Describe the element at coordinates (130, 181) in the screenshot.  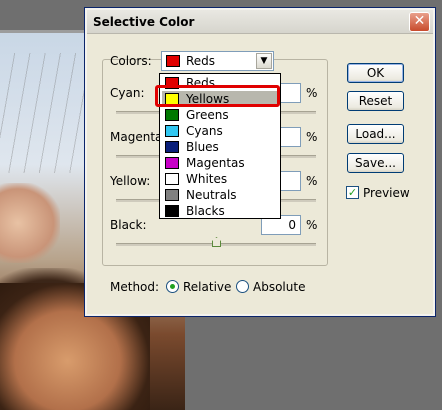
I see `yellow-label: Yellow:` at that location.